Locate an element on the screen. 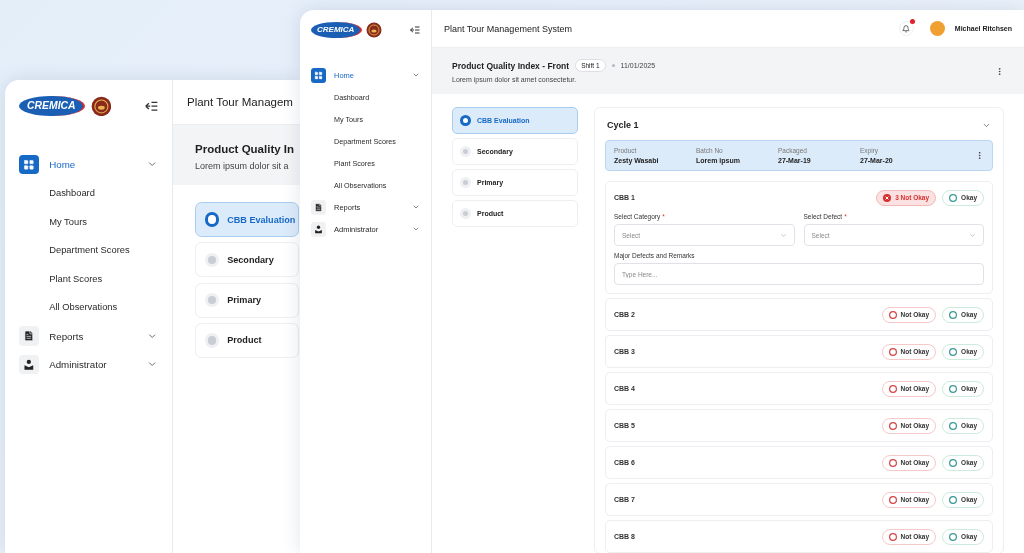 The image size is (1024, 553). nav-subitem: Dashboard is located at coordinates (72, 193).